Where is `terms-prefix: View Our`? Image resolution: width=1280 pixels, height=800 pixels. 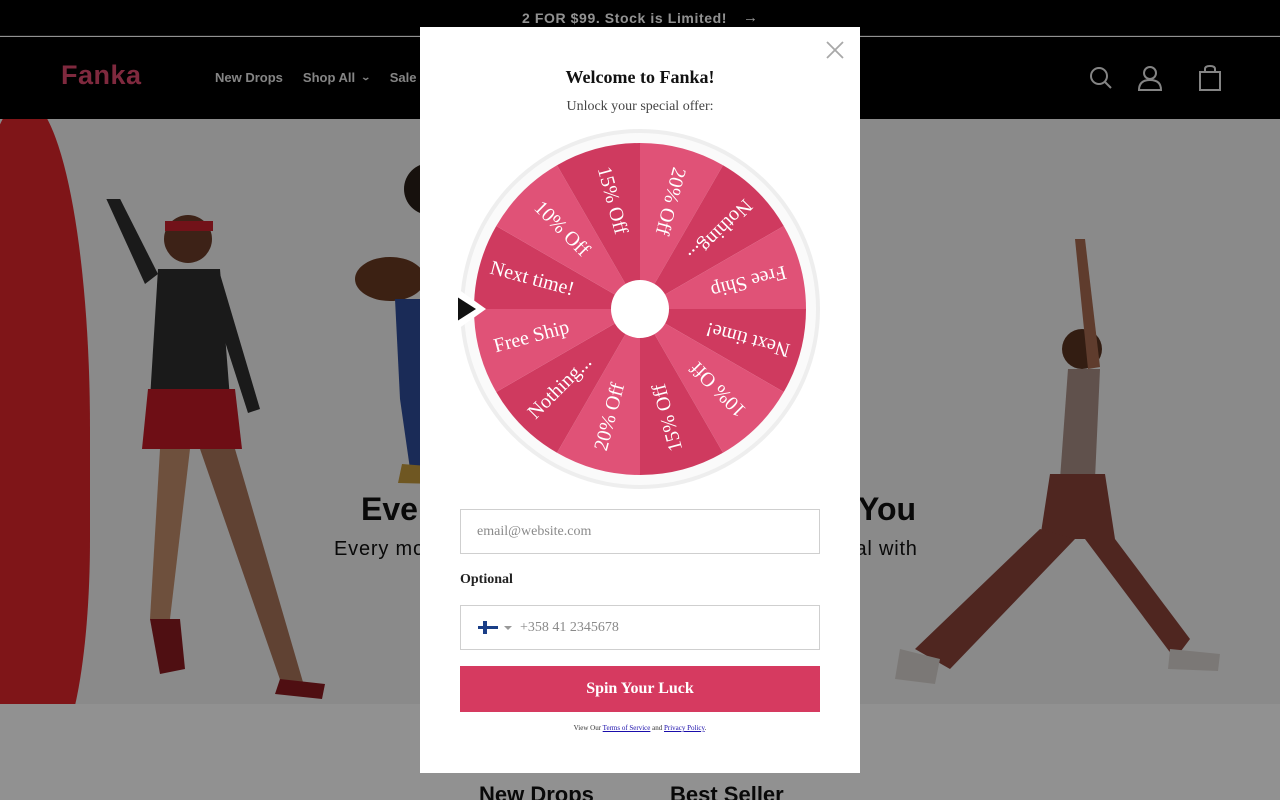
terms-prefix: View Our is located at coordinates (587, 728).